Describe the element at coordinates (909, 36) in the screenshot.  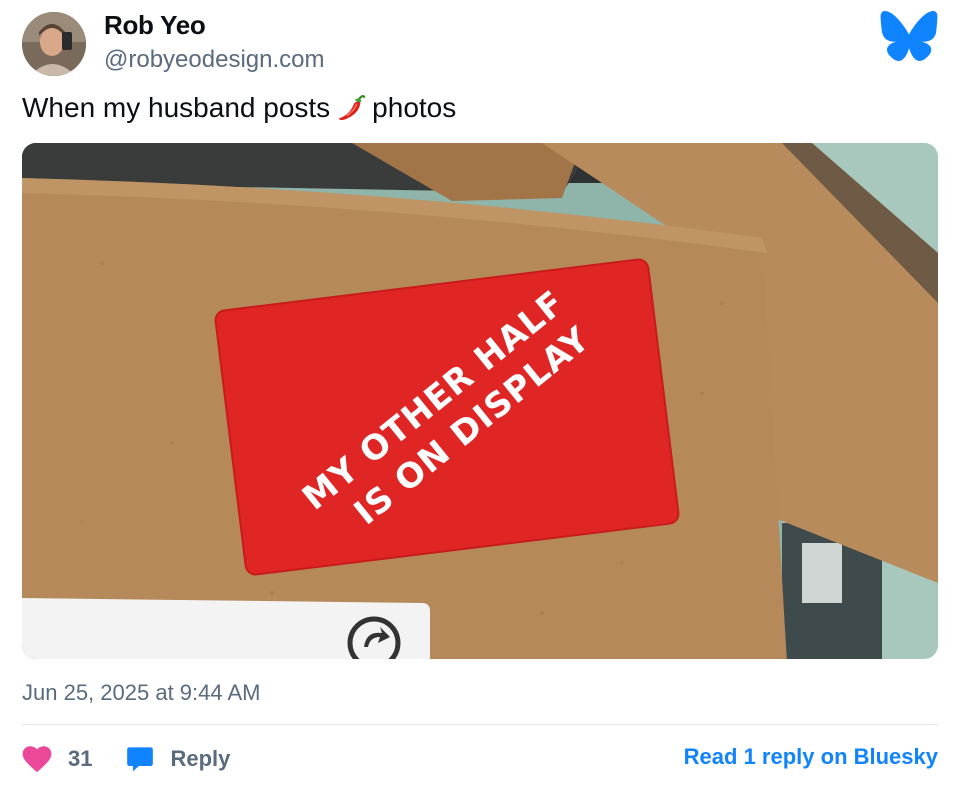
I see `bluesky-butterfly-icon` at that location.